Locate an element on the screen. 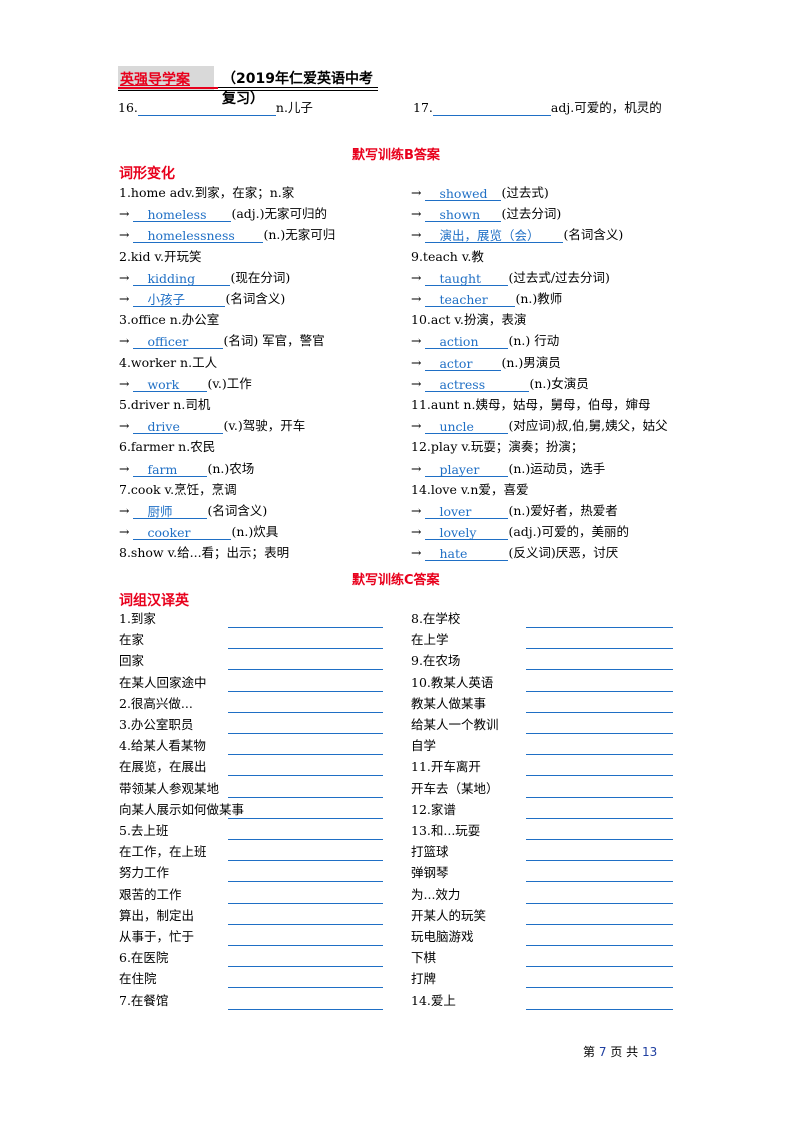  item-number: 16. is located at coordinates (128, 107).